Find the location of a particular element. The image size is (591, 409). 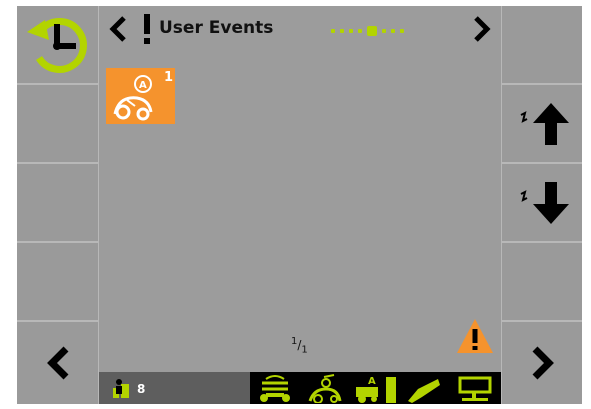

page-forward-button is located at coordinates (542, 363).